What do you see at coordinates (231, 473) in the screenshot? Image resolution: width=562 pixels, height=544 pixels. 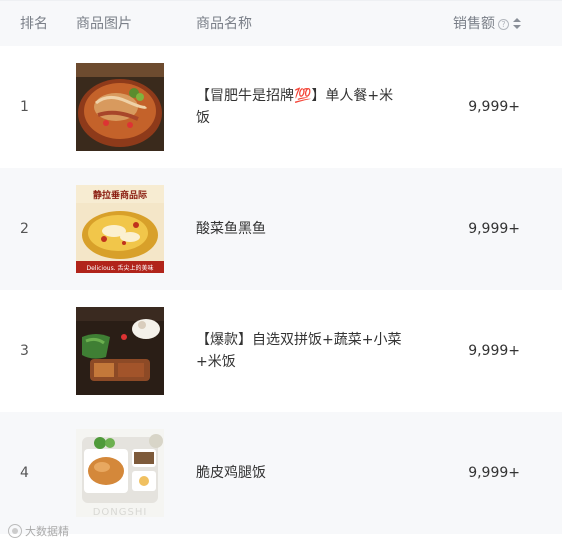 I see `product-name: 脆皮鸡腿饭` at bounding box center [231, 473].